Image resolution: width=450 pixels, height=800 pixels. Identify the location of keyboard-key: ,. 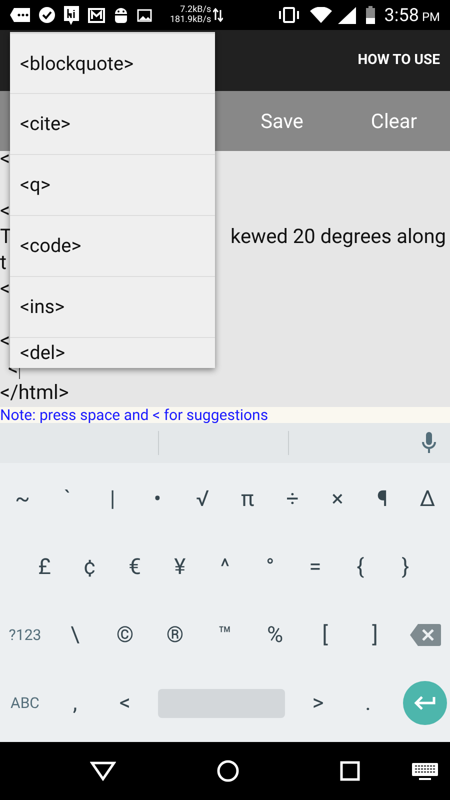
(75, 703).